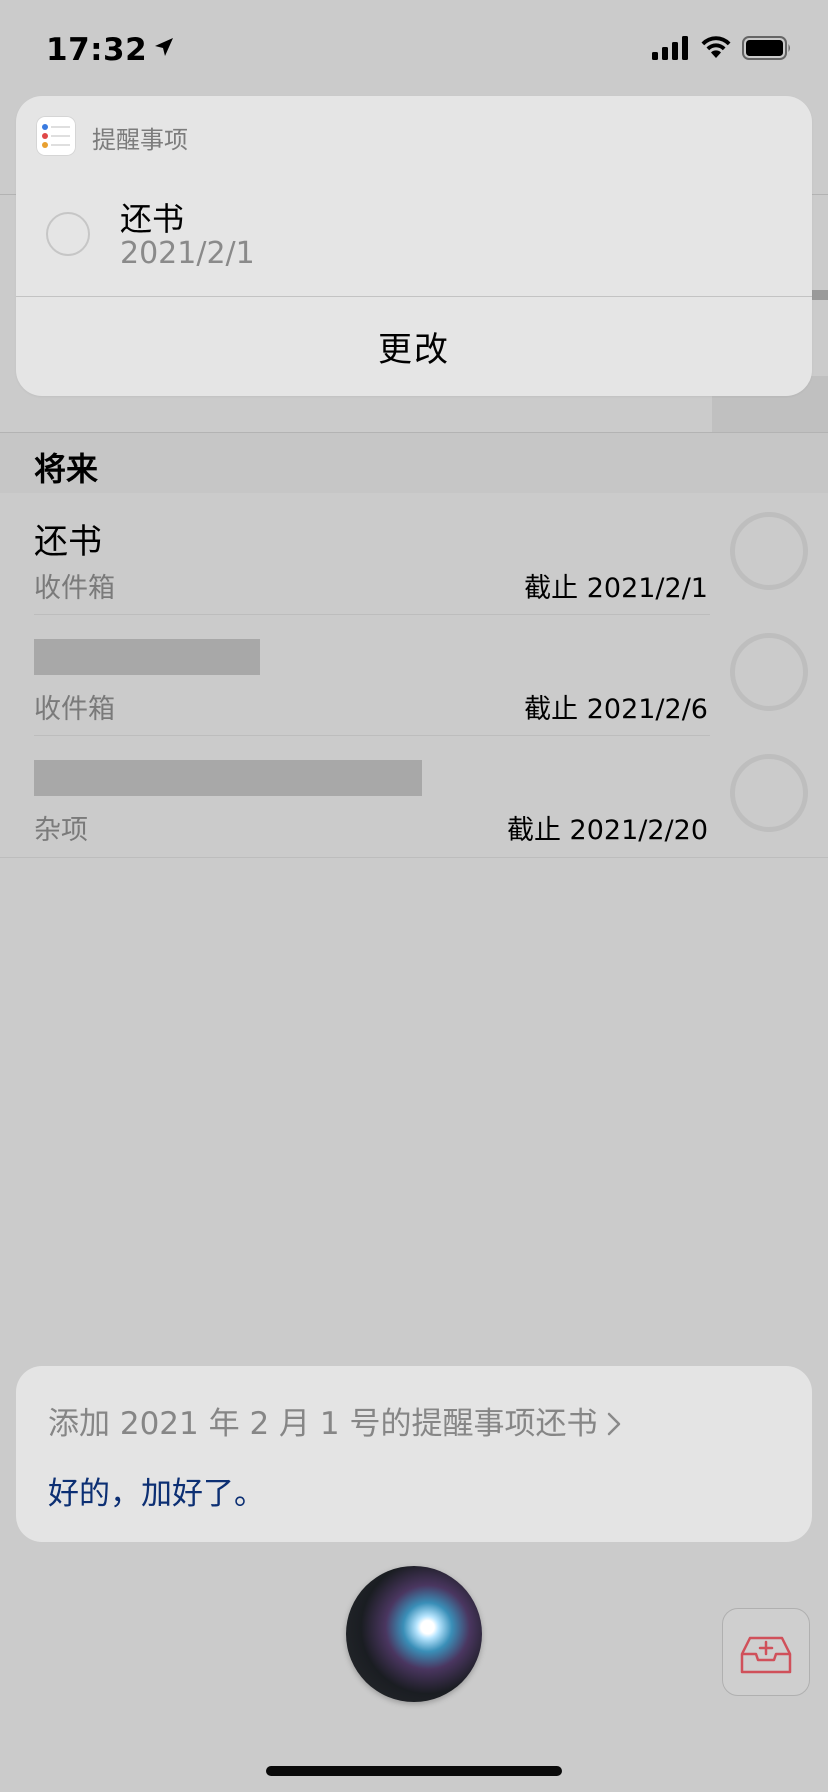  Describe the element at coordinates (766, 48) in the screenshot. I see `battery-icon` at that location.